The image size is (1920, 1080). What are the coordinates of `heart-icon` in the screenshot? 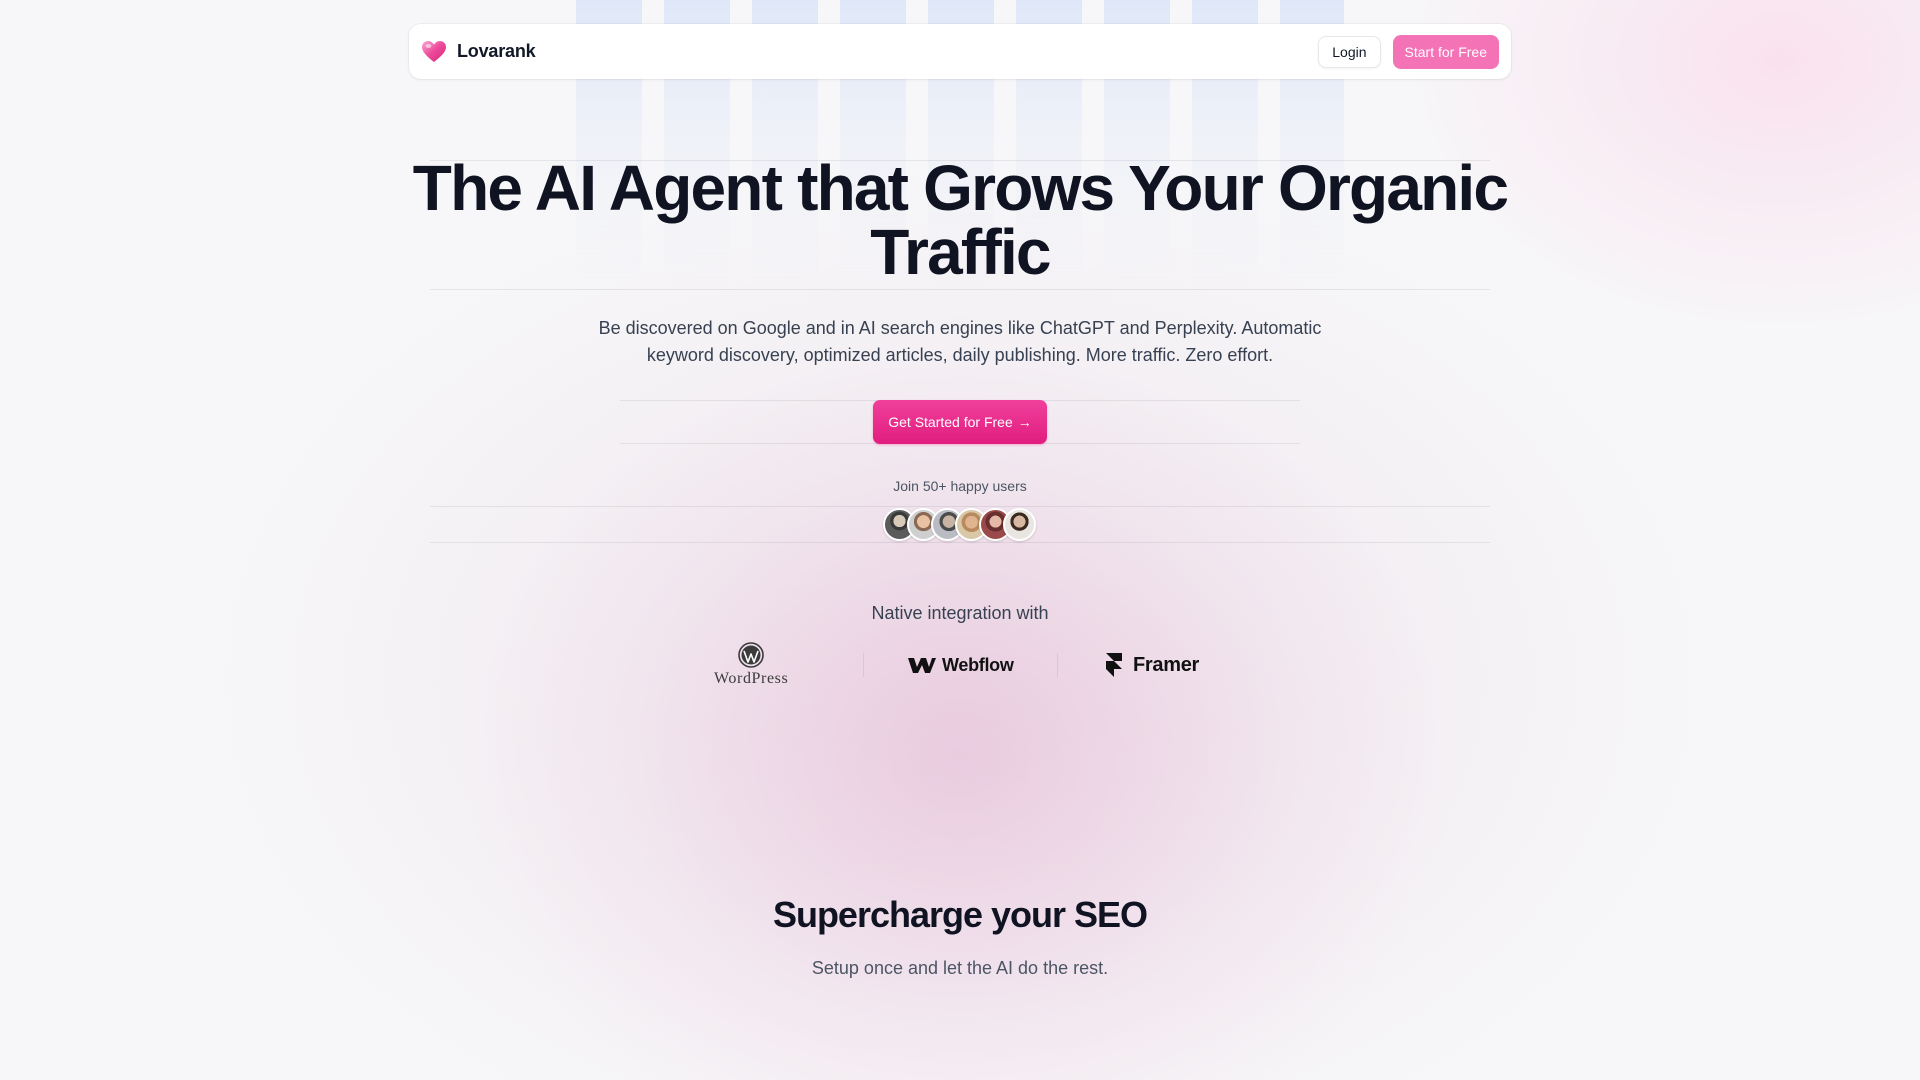 It's located at (434, 52).